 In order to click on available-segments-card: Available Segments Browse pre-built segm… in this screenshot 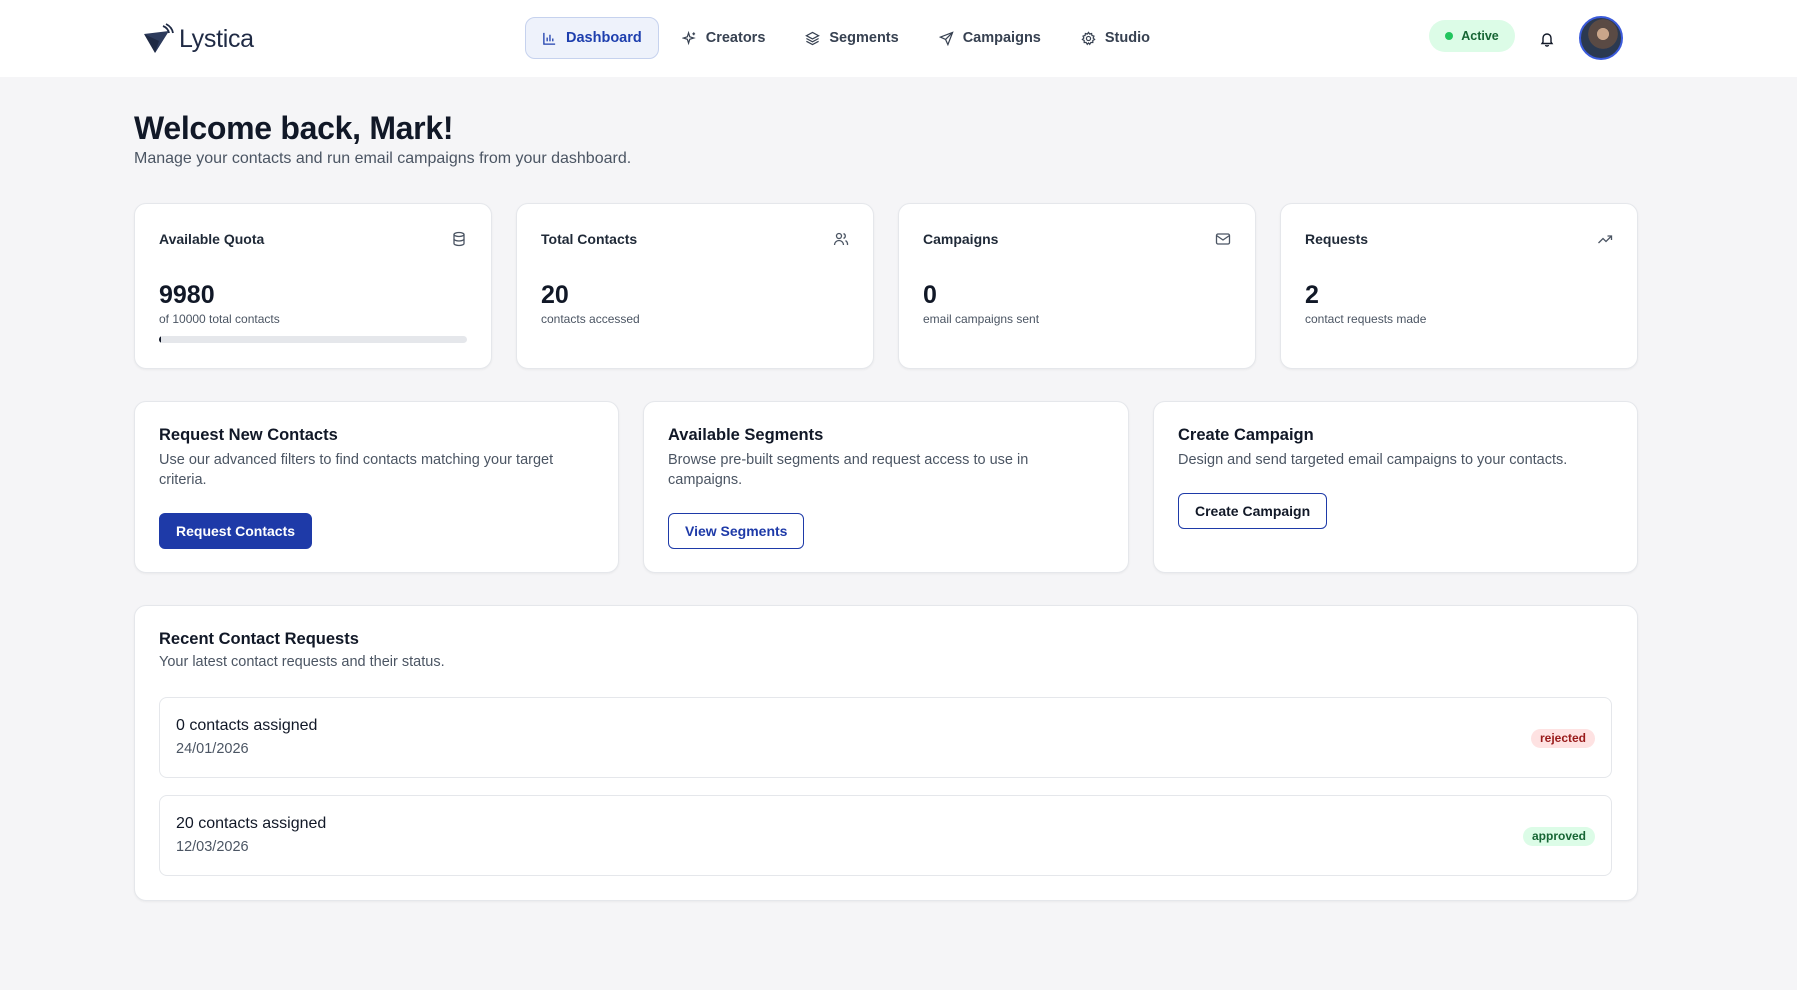, I will do `click(886, 487)`.